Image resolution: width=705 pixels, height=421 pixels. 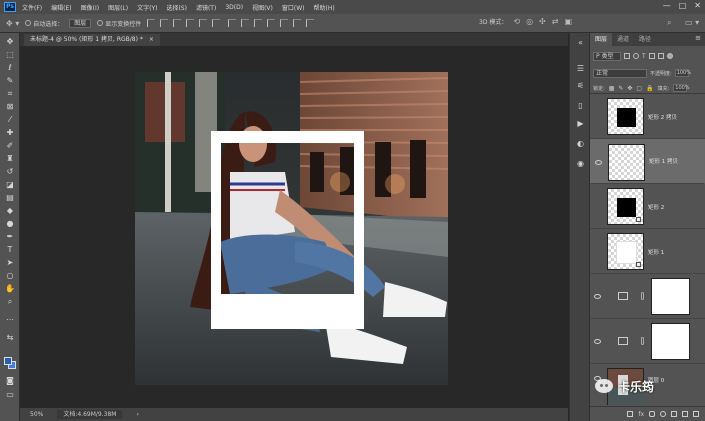 What do you see at coordinates (206, 7) in the screenshot?
I see `menu-filter: 滤镜(T)` at bounding box center [206, 7].